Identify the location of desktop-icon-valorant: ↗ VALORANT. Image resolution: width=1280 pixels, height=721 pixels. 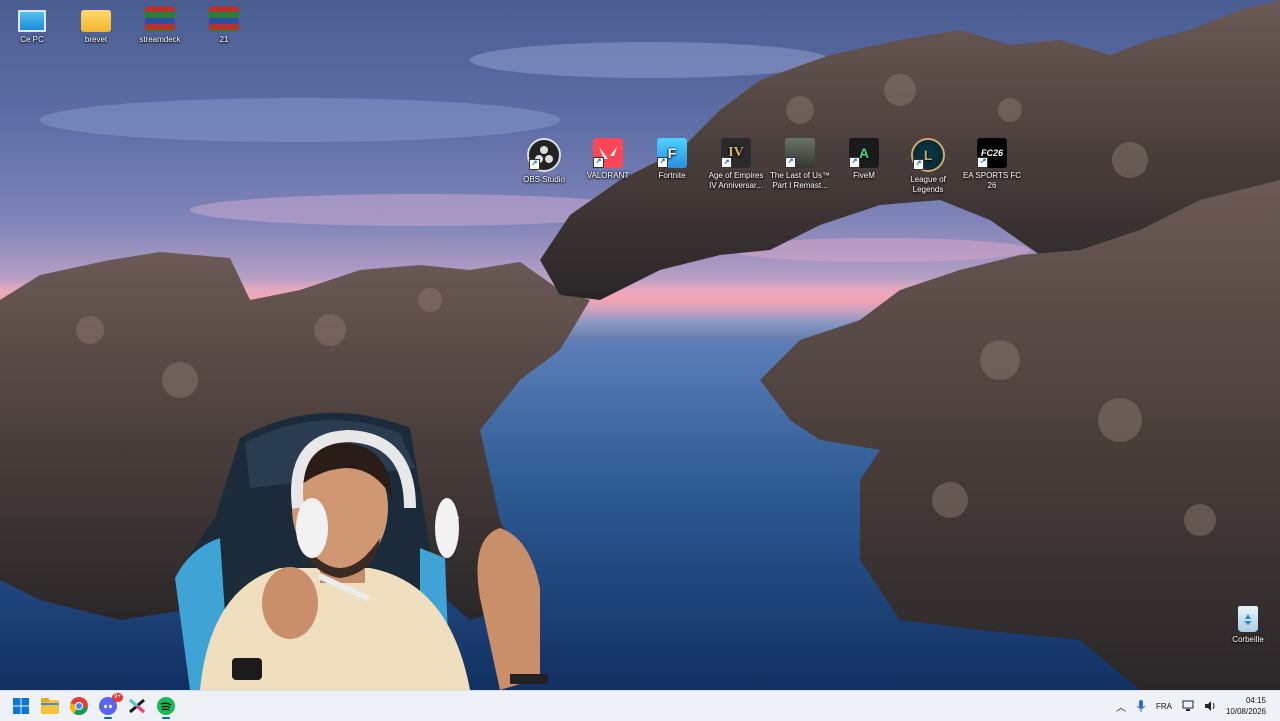
(608, 159).